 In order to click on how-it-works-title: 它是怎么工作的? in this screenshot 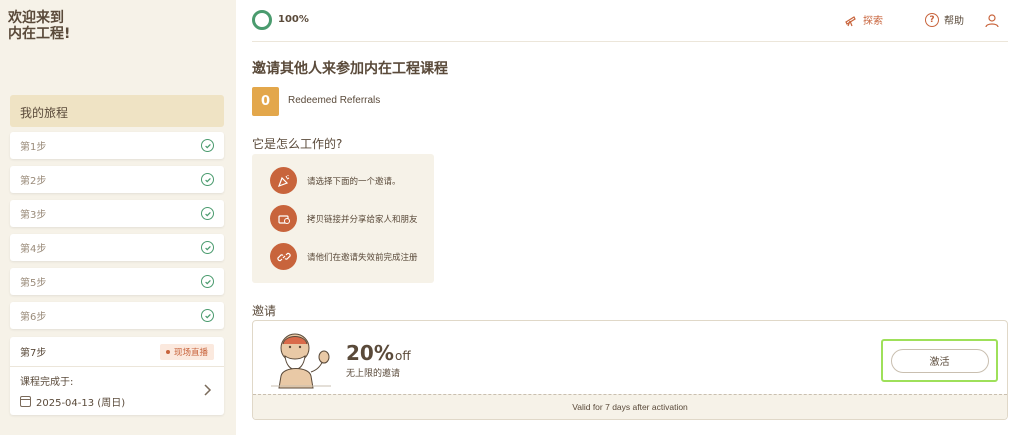, I will do `click(297, 144)`.